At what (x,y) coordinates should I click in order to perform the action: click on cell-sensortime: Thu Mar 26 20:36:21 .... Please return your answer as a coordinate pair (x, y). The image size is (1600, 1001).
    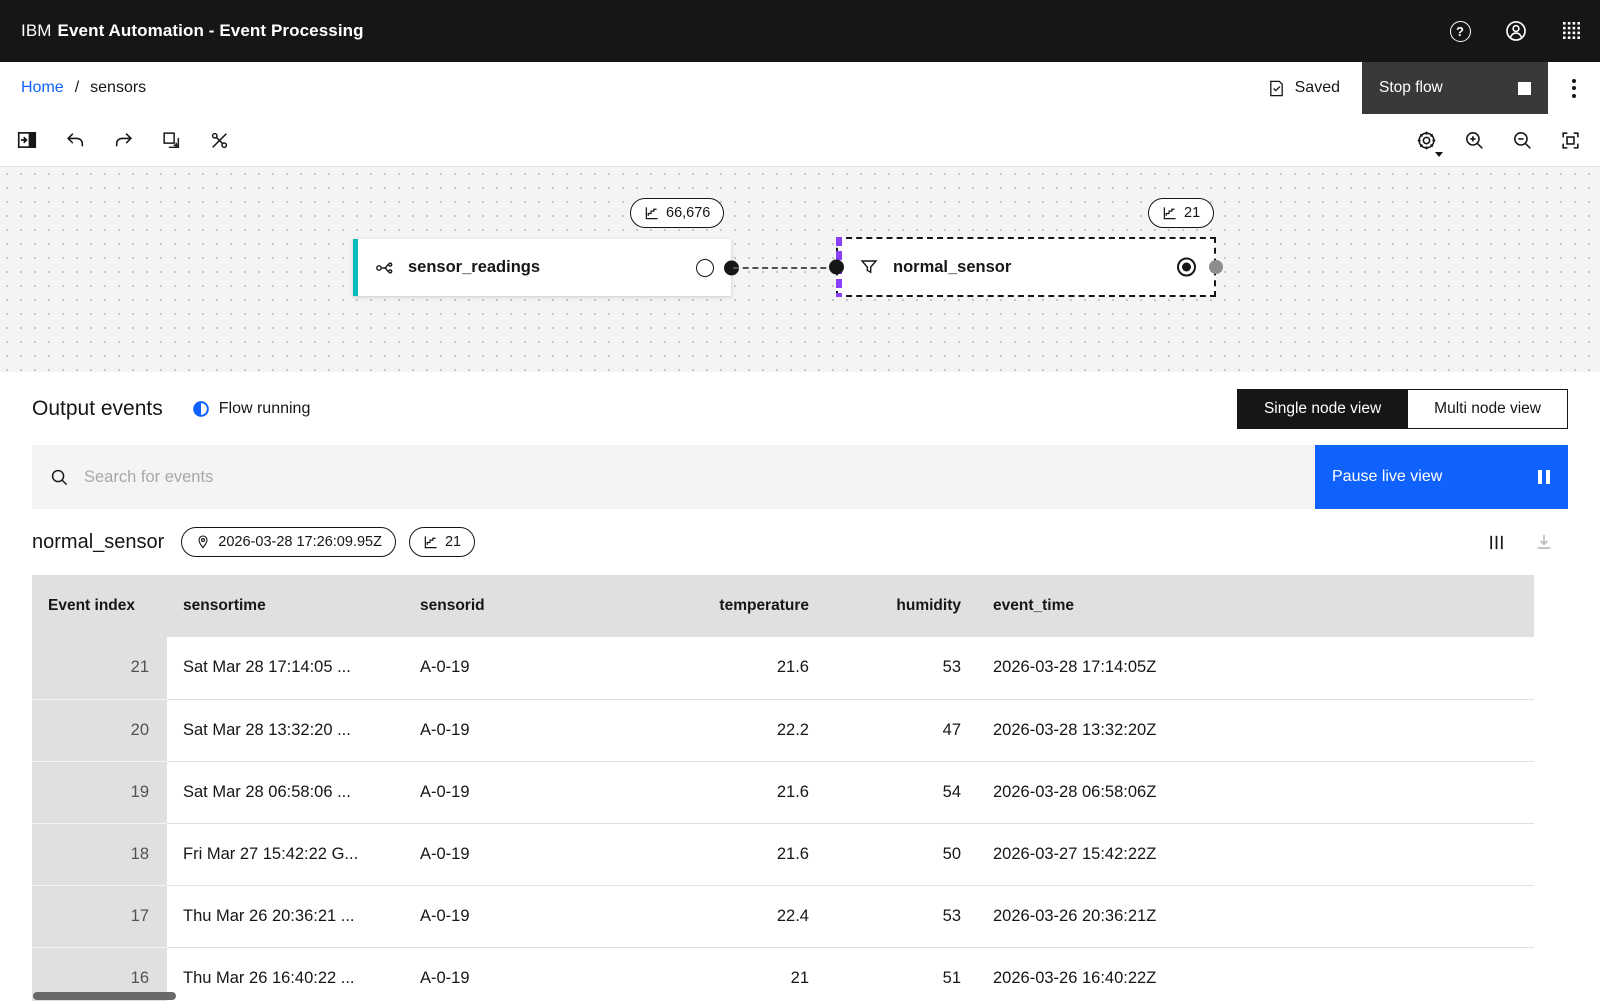
    Looking at the image, I should click on (285, 916).